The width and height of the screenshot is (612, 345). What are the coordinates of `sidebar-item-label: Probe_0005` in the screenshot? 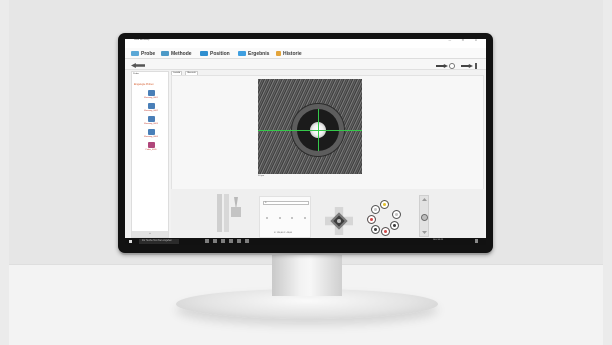 It's located at (151, 150).